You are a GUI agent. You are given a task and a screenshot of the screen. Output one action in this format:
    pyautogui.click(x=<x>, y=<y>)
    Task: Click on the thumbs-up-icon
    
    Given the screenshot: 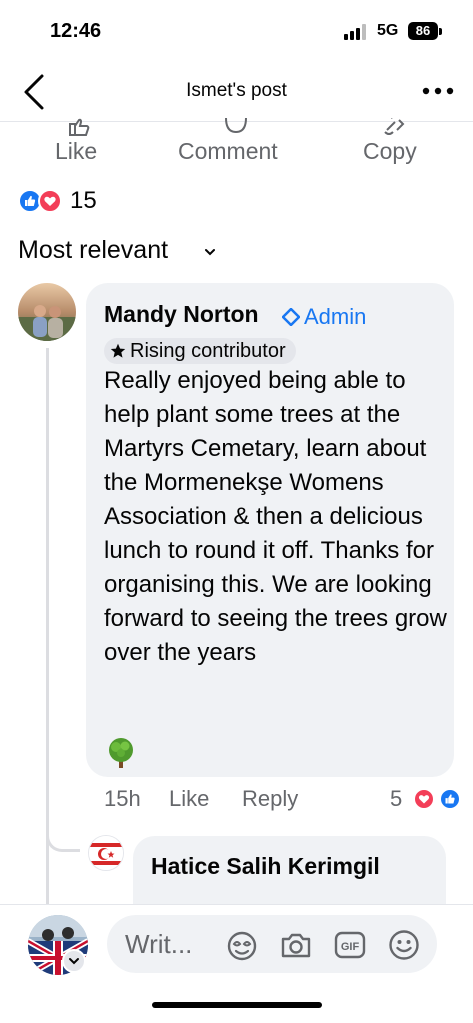 What is the action you would take?
    pyautogui.click(x=79, y=127)
    